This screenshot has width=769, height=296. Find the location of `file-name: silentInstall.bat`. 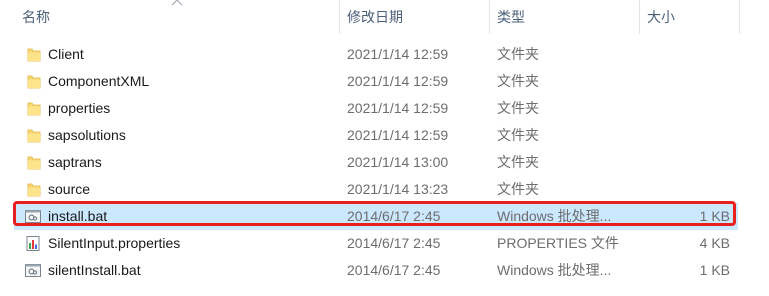

file-name: silentInstall.bat is located at coordinates (94, 270).